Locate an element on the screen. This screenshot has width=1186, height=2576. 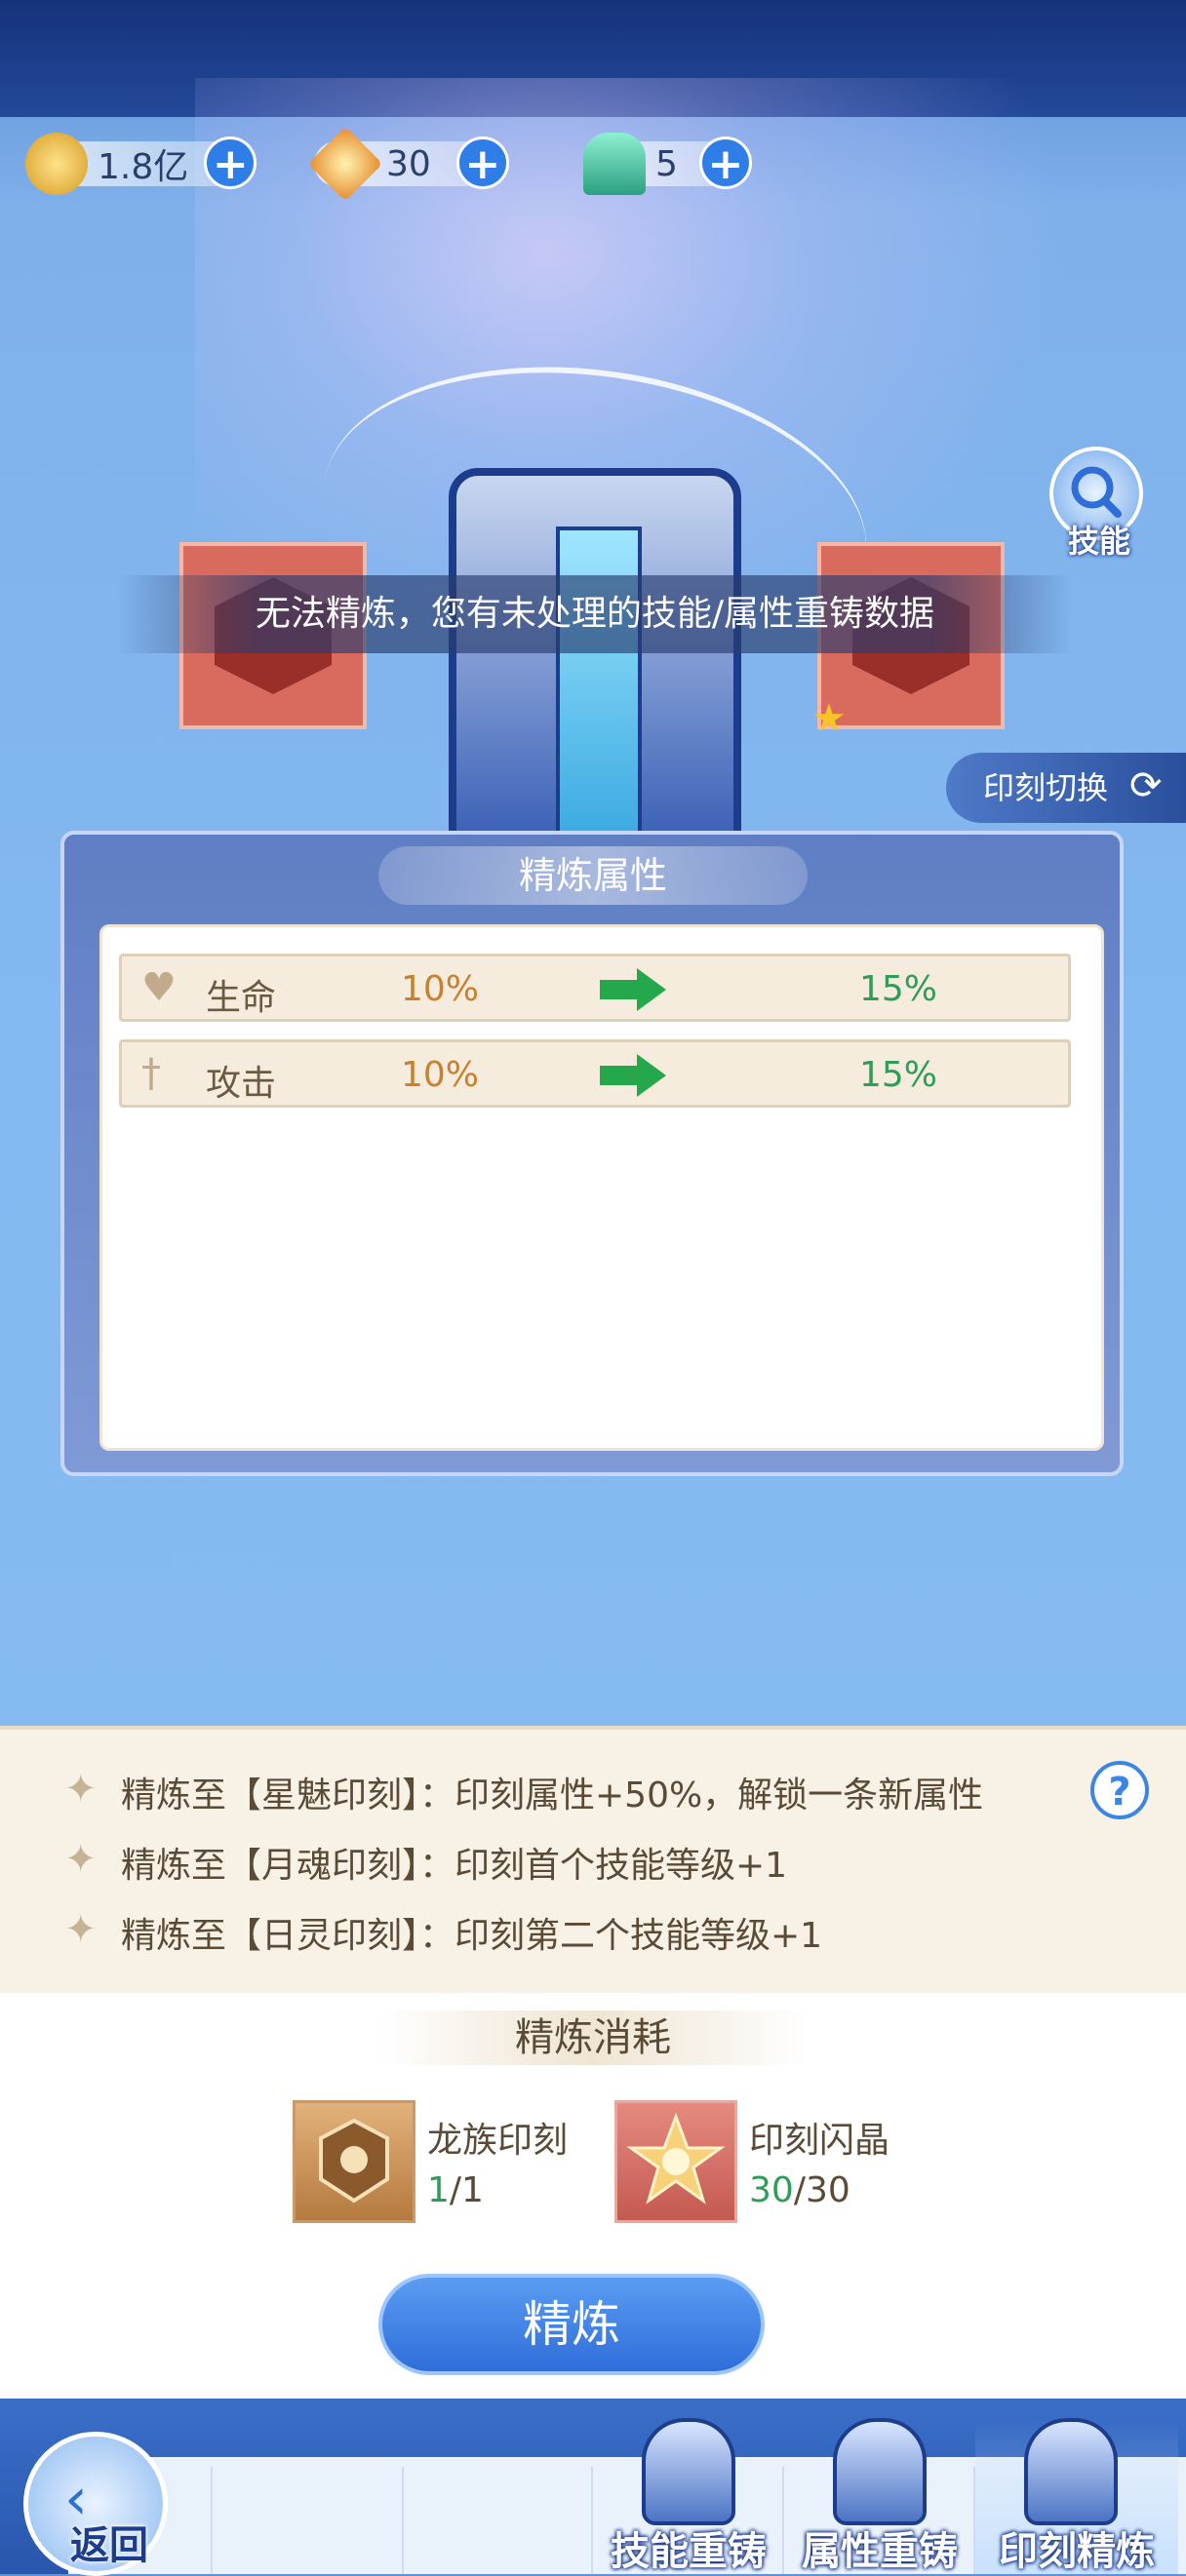
cost-title: 精炼消耗 is located at coordinates (593, 2037).